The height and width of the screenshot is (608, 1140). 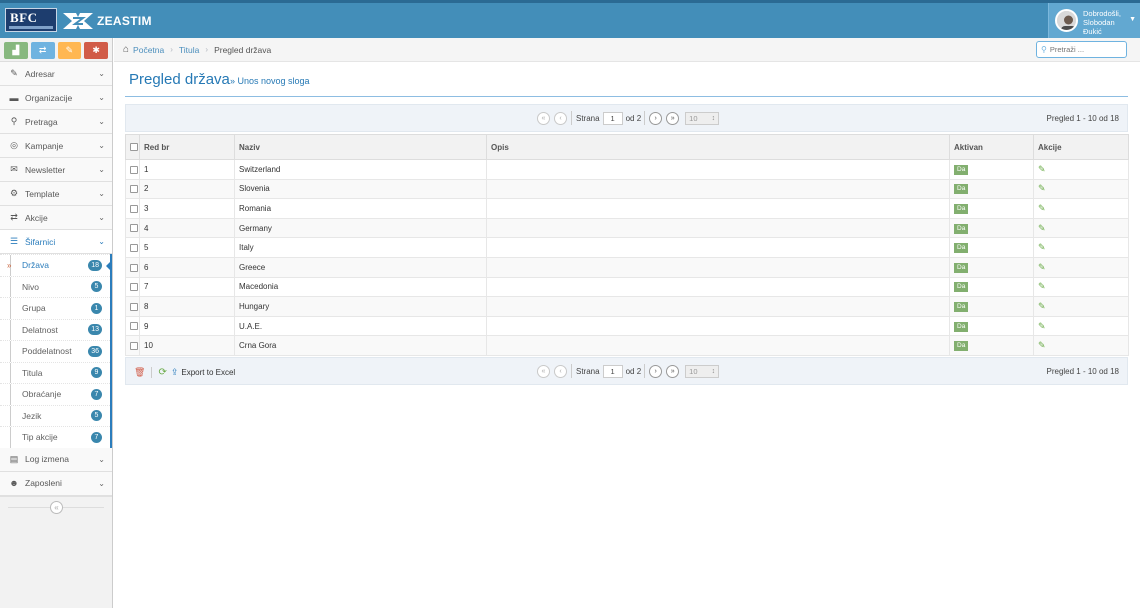 I want to click on submenu-item-poddelatnost: Poddelatnost 36, so click(x=55, y=351).